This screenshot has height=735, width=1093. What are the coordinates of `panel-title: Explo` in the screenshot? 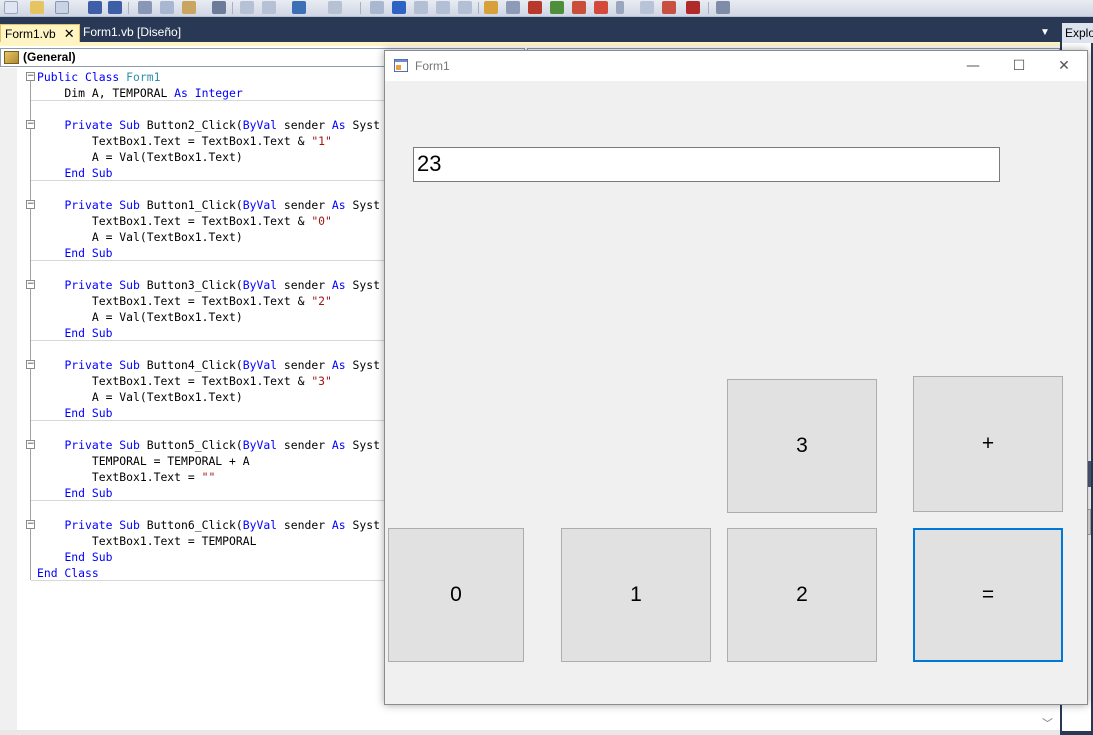 It's located at (1077, 33).